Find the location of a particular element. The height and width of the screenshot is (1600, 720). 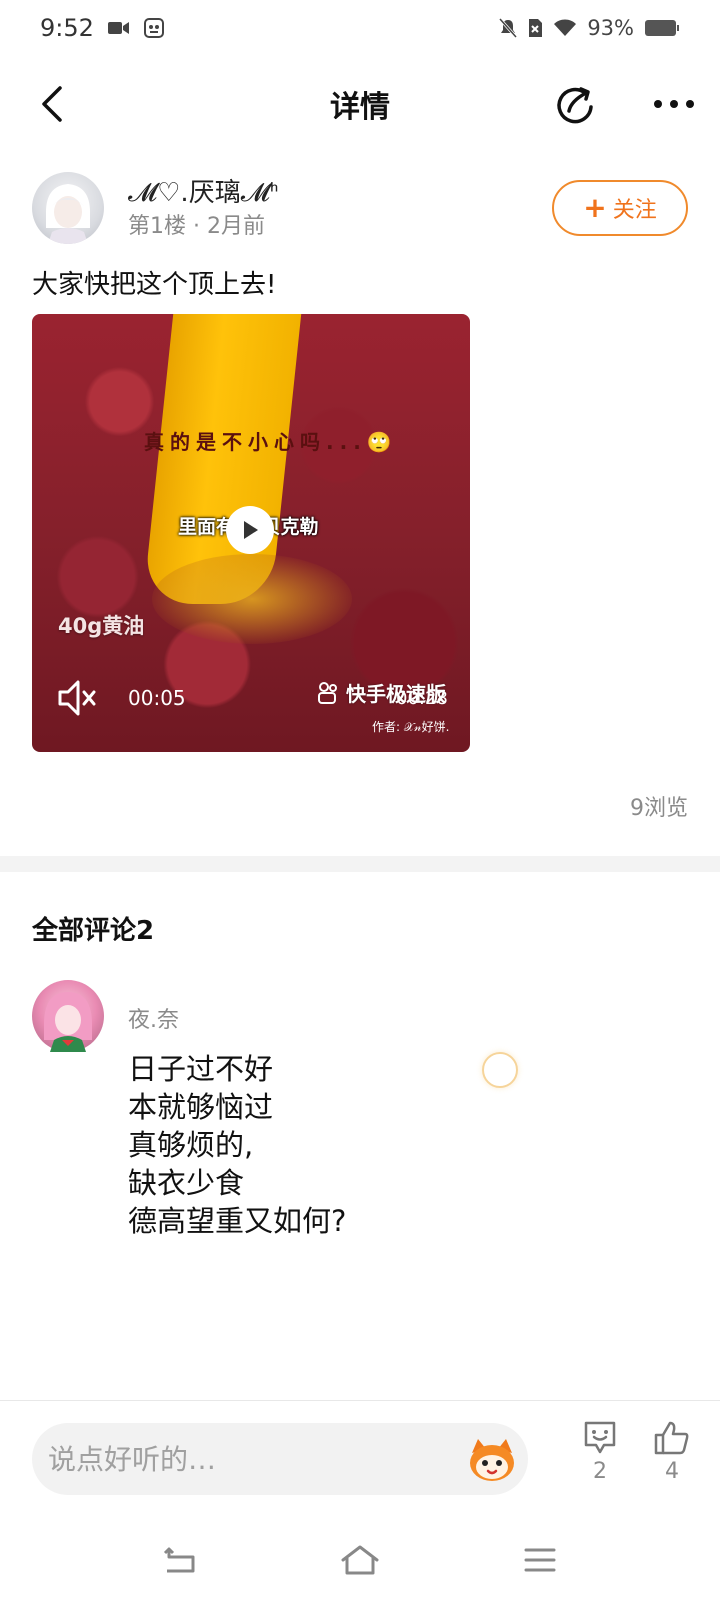

comment-line: 日子过不好 is located at coordinates (201, 1069).